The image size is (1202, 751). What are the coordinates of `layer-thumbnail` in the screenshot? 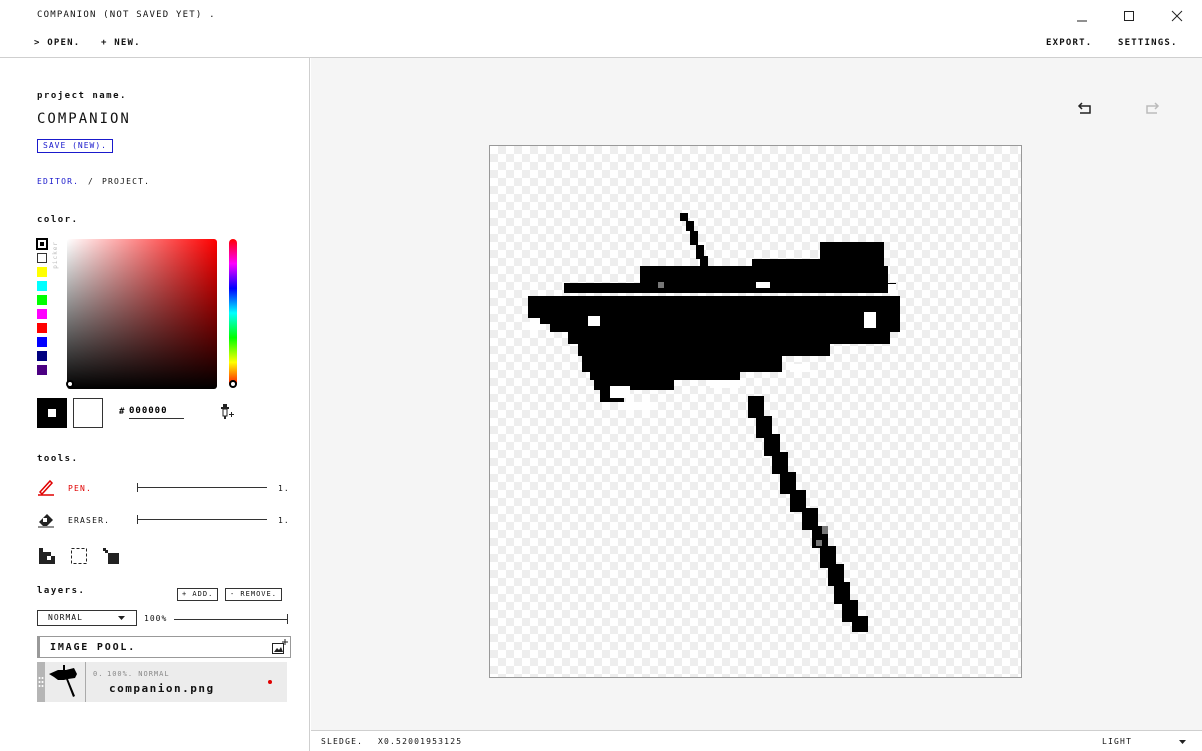 It's located at (66, 682).